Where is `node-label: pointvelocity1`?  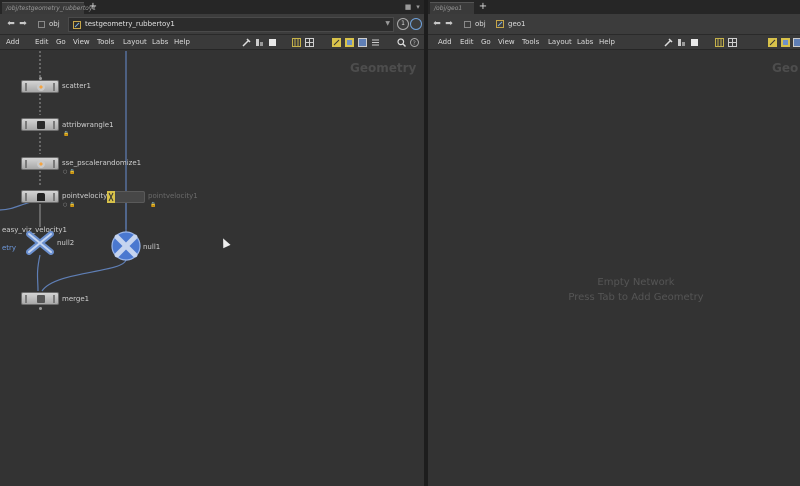
node-label: pointvelocity1 is located at coordinates (87, 196).